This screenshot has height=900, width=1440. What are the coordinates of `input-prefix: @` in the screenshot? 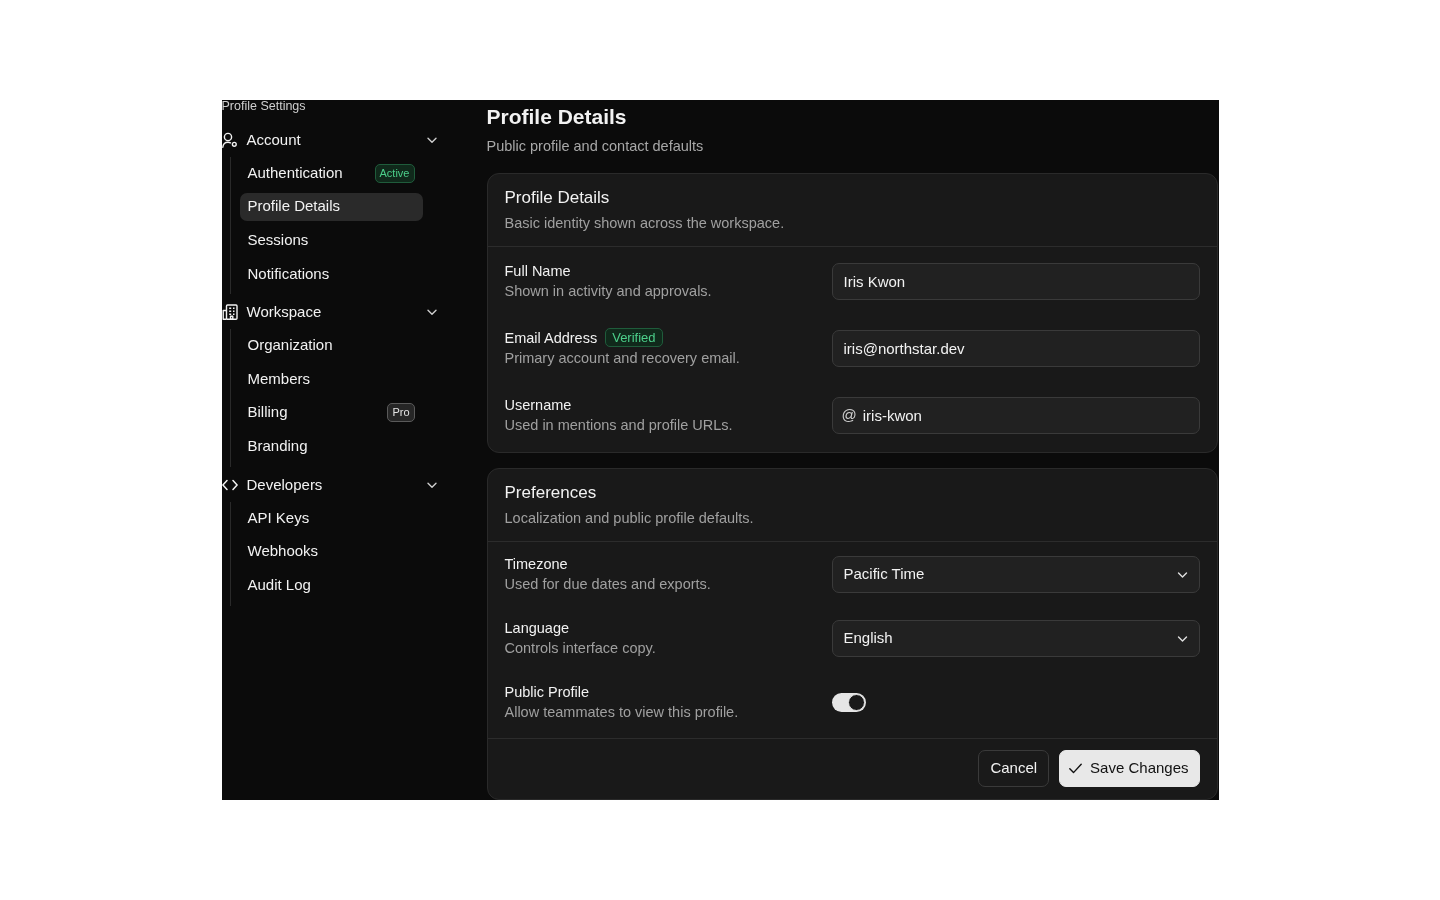 It's located at (849, 415).